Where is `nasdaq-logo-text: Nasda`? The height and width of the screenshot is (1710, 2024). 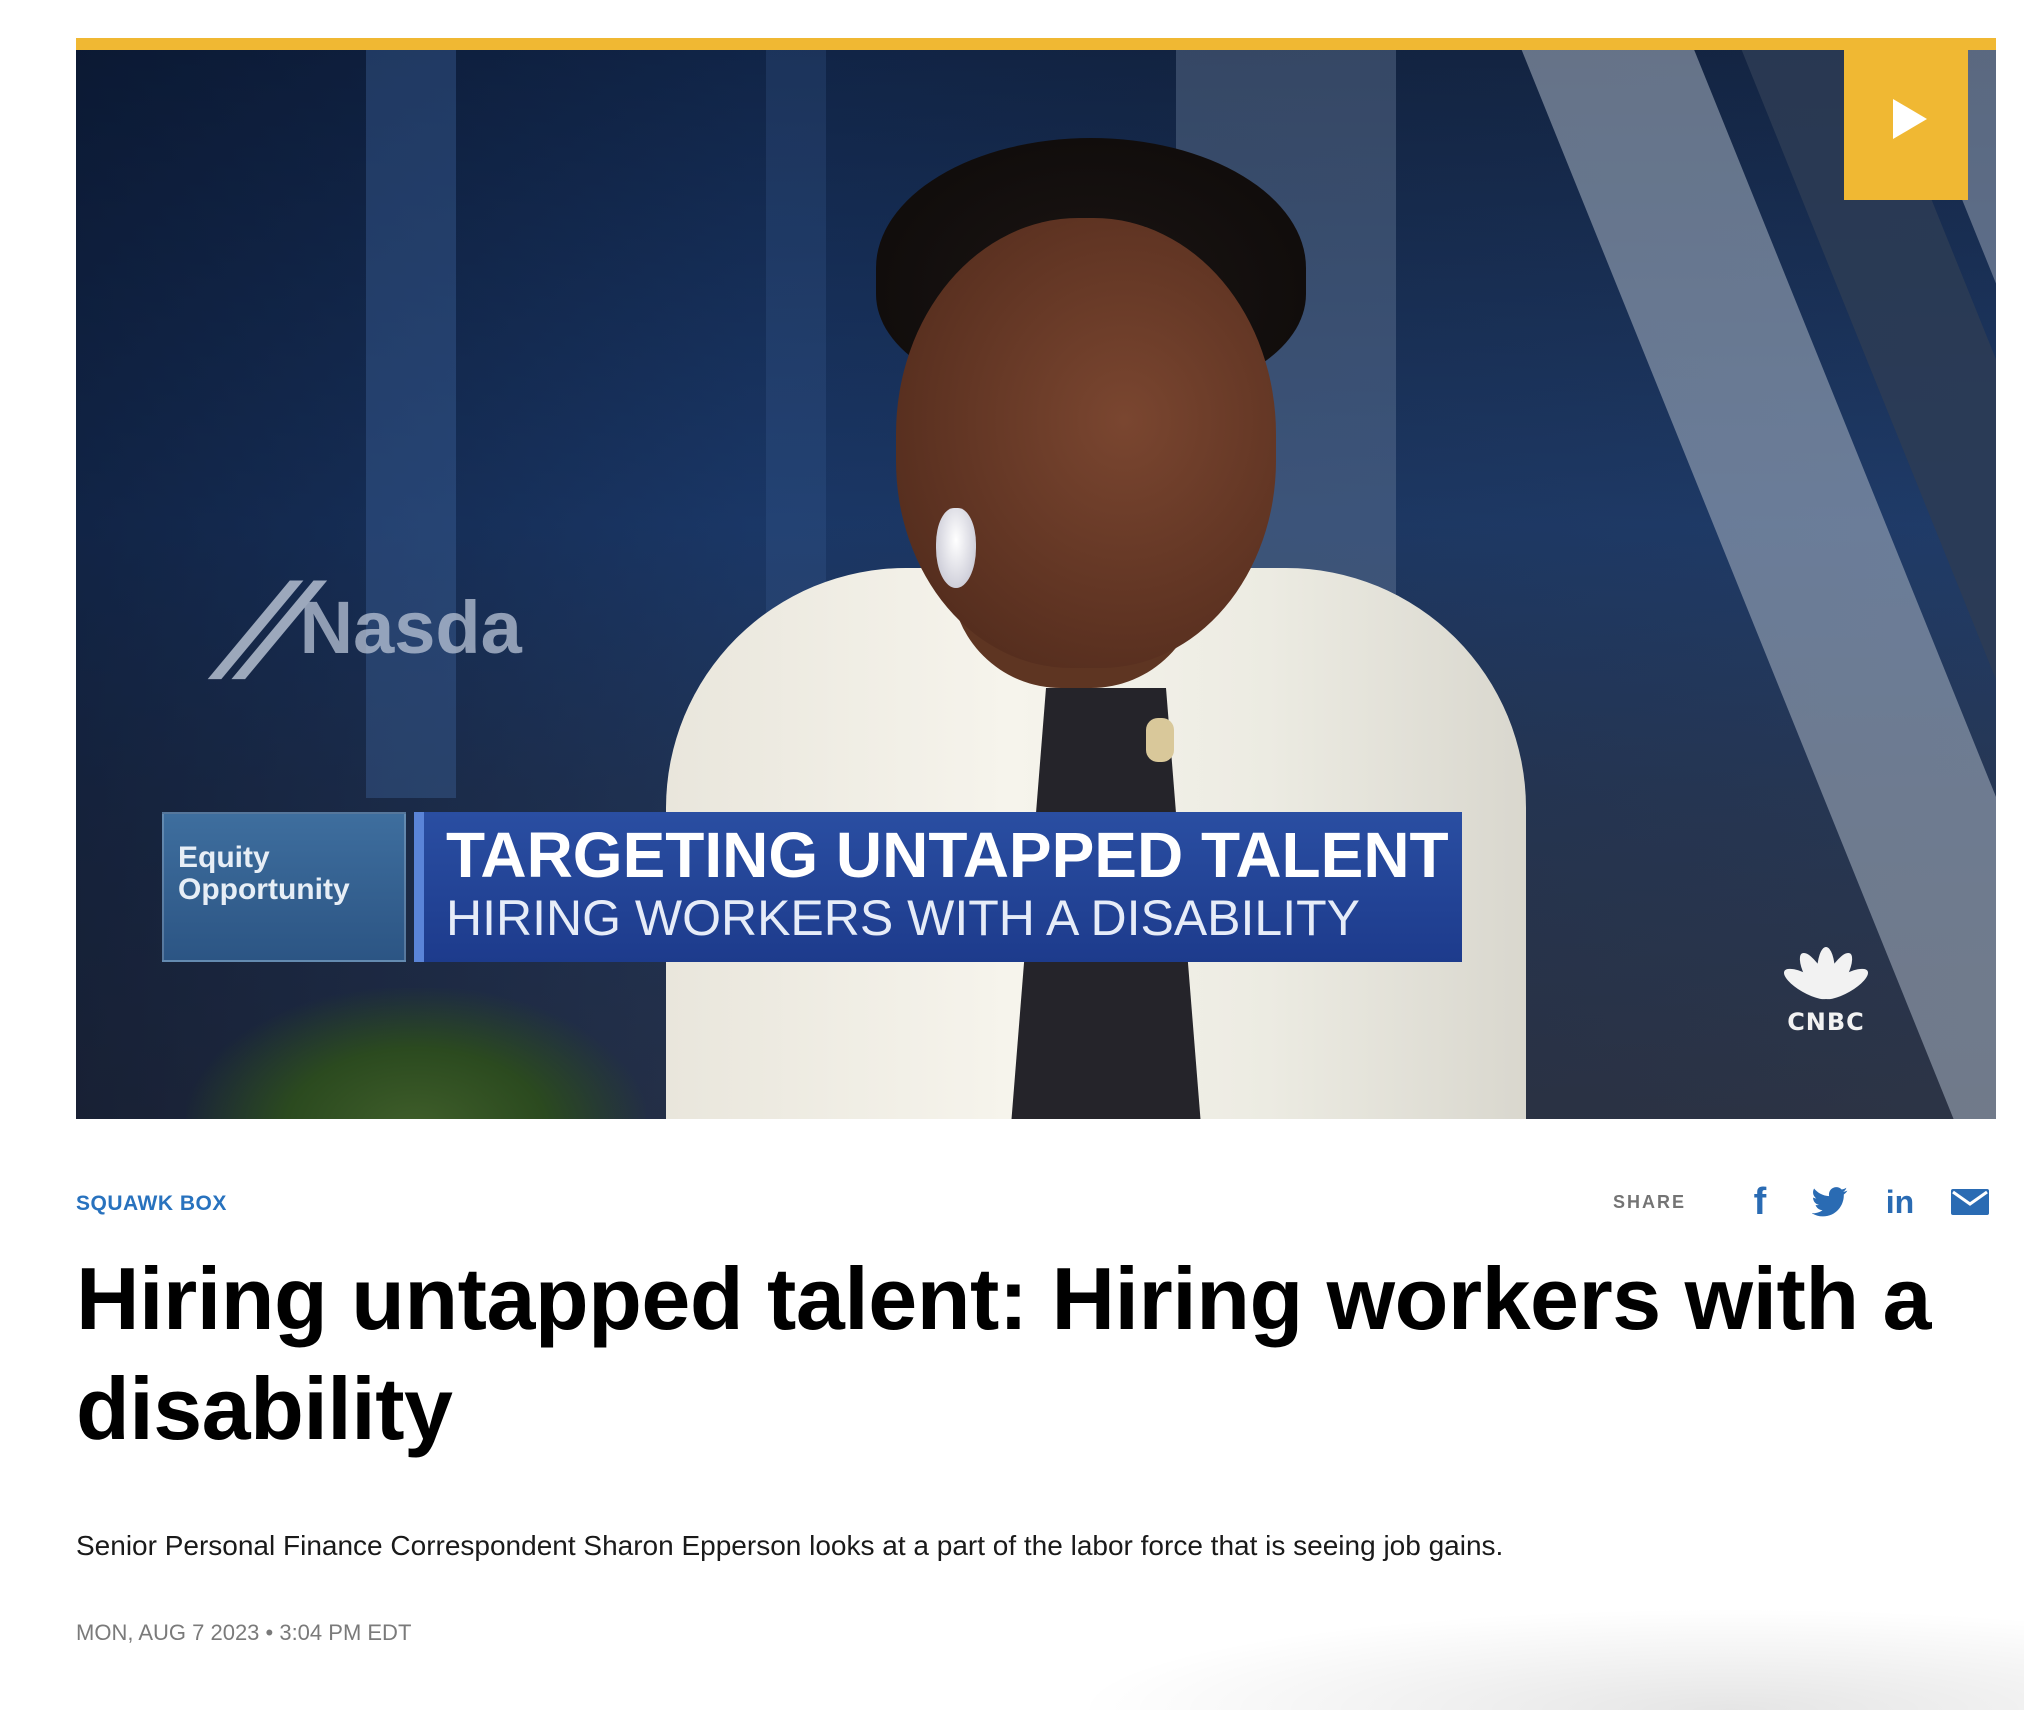 nasdaq-logo-text: Nasda is located at coordinates (410, 627).